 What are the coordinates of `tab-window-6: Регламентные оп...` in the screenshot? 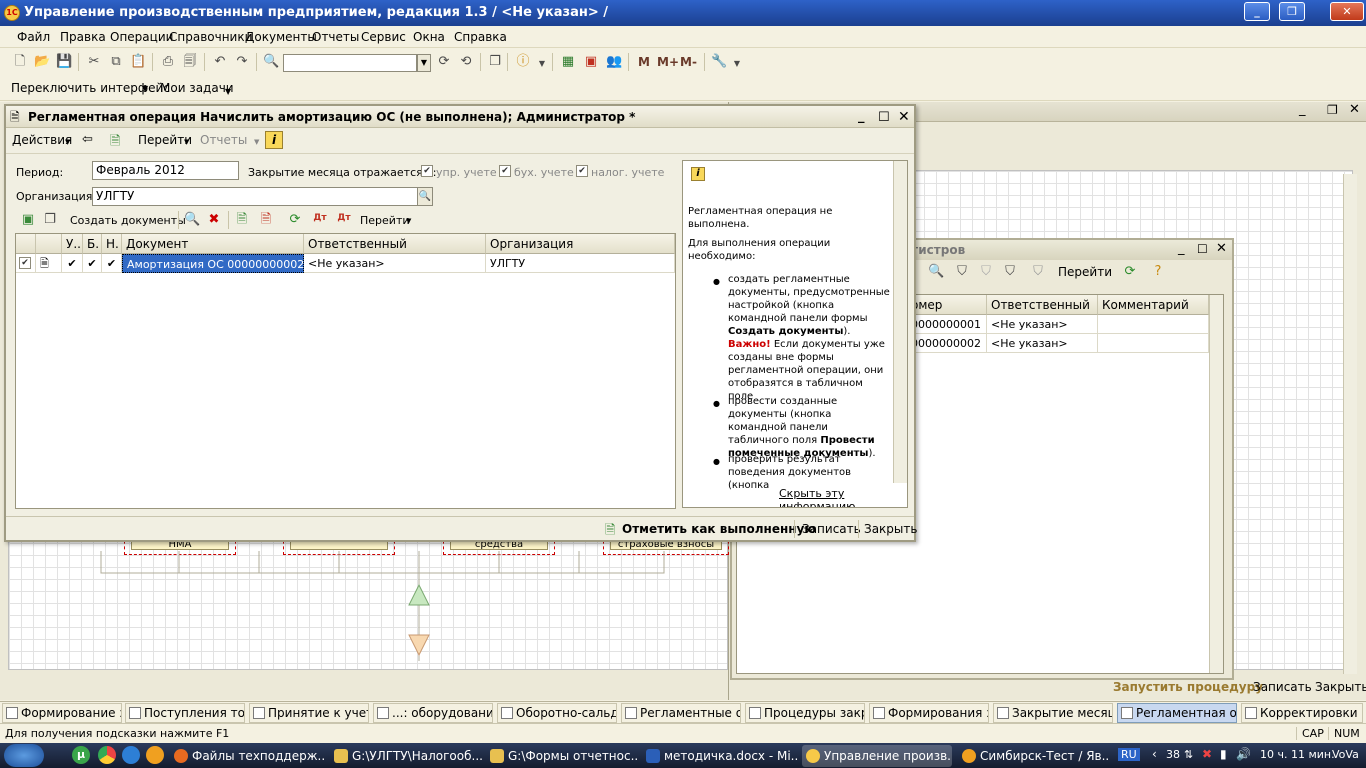 It's located at (681, 713).